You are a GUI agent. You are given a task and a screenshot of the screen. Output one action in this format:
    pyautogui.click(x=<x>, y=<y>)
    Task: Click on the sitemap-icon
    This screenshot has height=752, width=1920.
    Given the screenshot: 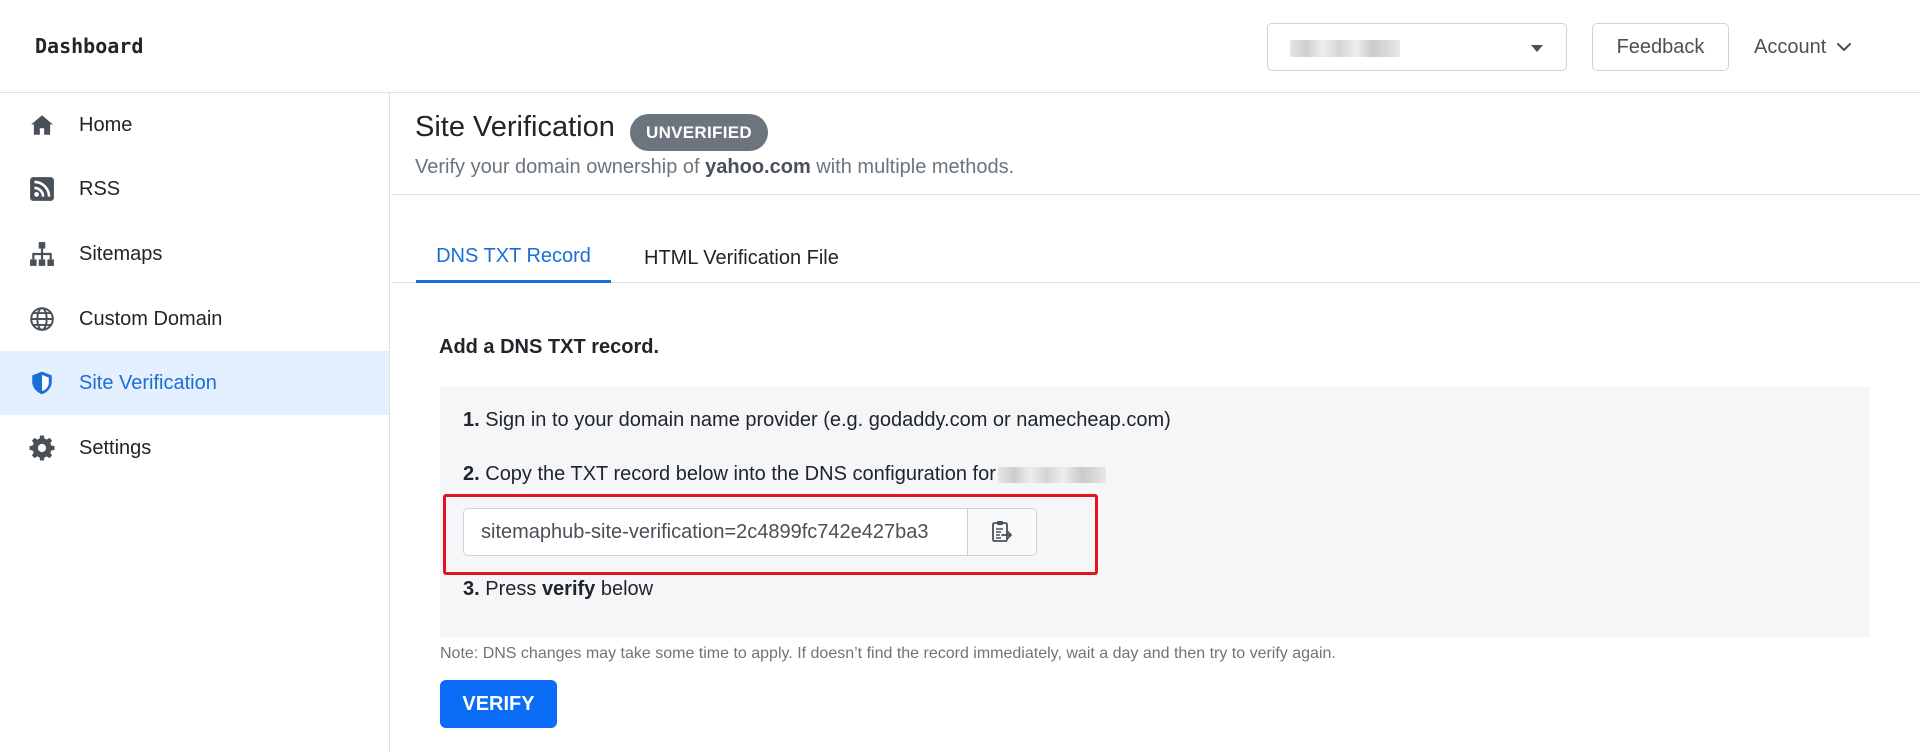 What is the action you would take?
    pyautogui.click(x=42, y=254)
    